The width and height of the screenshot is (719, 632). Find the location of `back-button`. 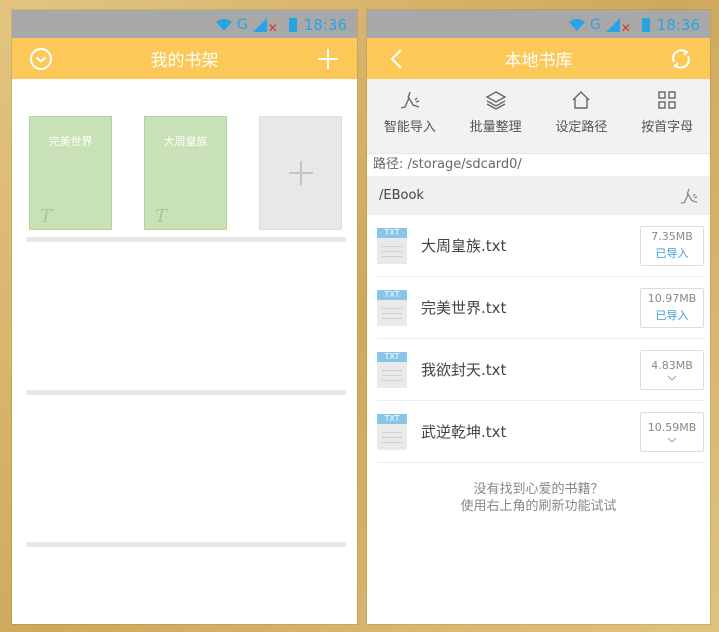

back-button is located at coordinates (396, 58).